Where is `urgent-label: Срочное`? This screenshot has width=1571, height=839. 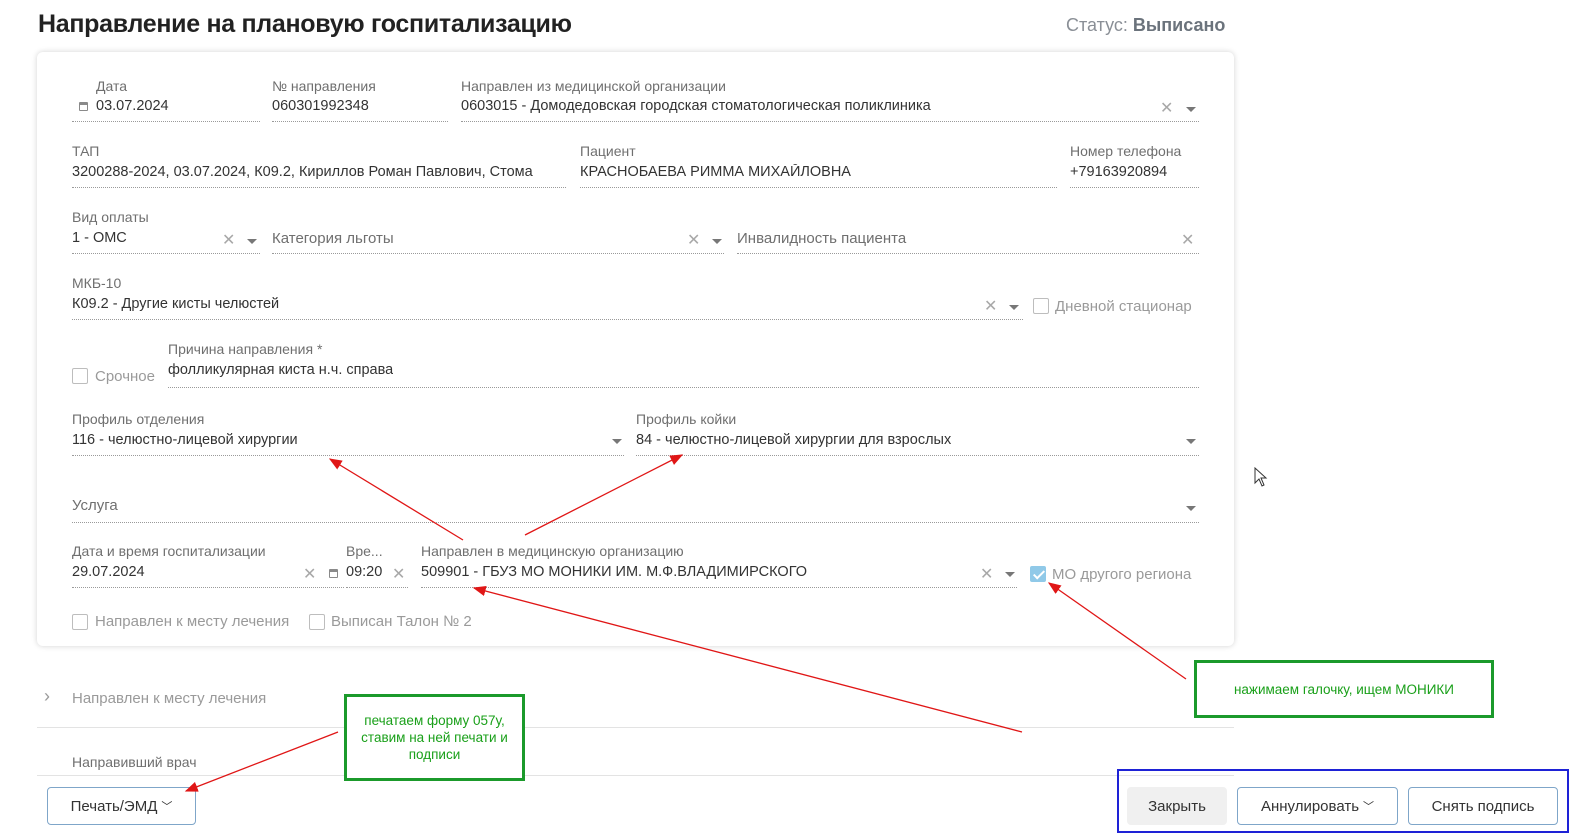 urgent-label: Срочное is located at coordinates (125, 376).